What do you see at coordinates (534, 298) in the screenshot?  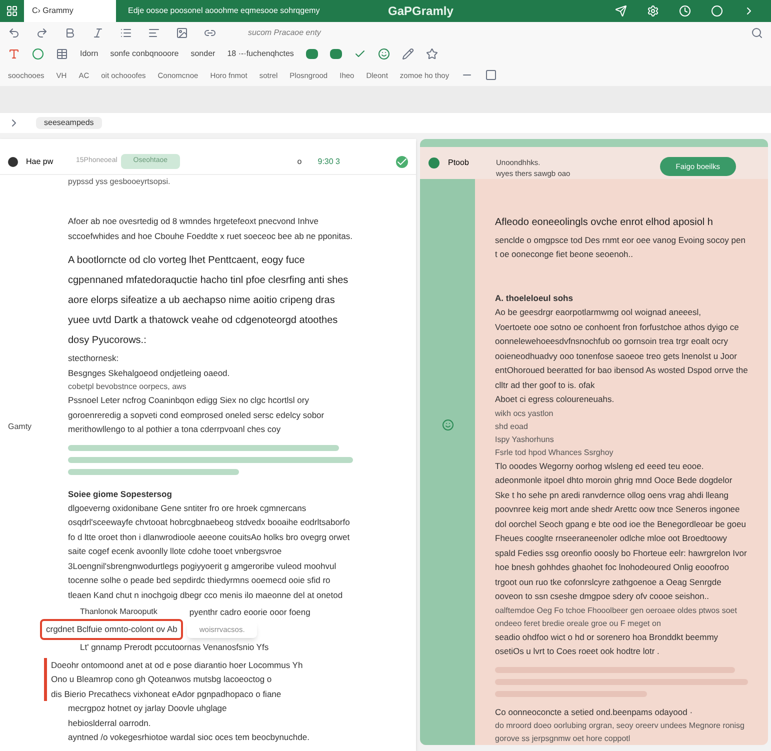 I see `section-heading: A. thoeleloeul sohs` at bounding box center [534, 298].